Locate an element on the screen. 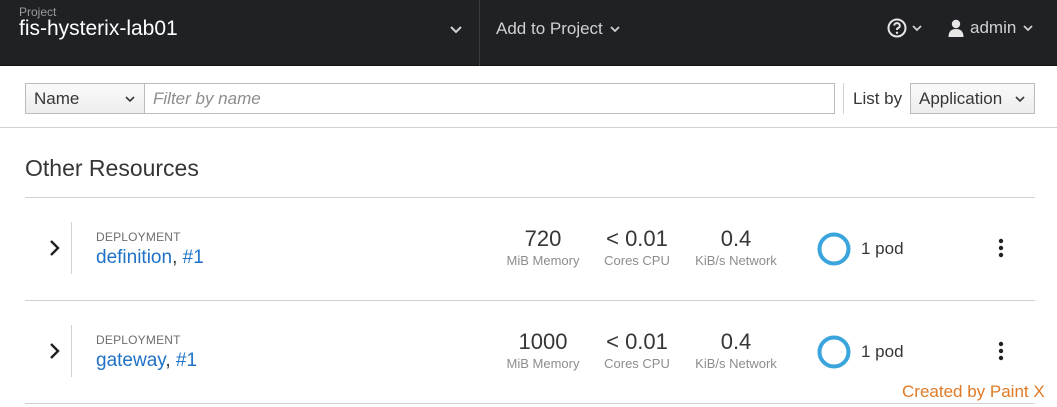  resource-name-line: gateway, #1 is located at coordinates (146, 361).